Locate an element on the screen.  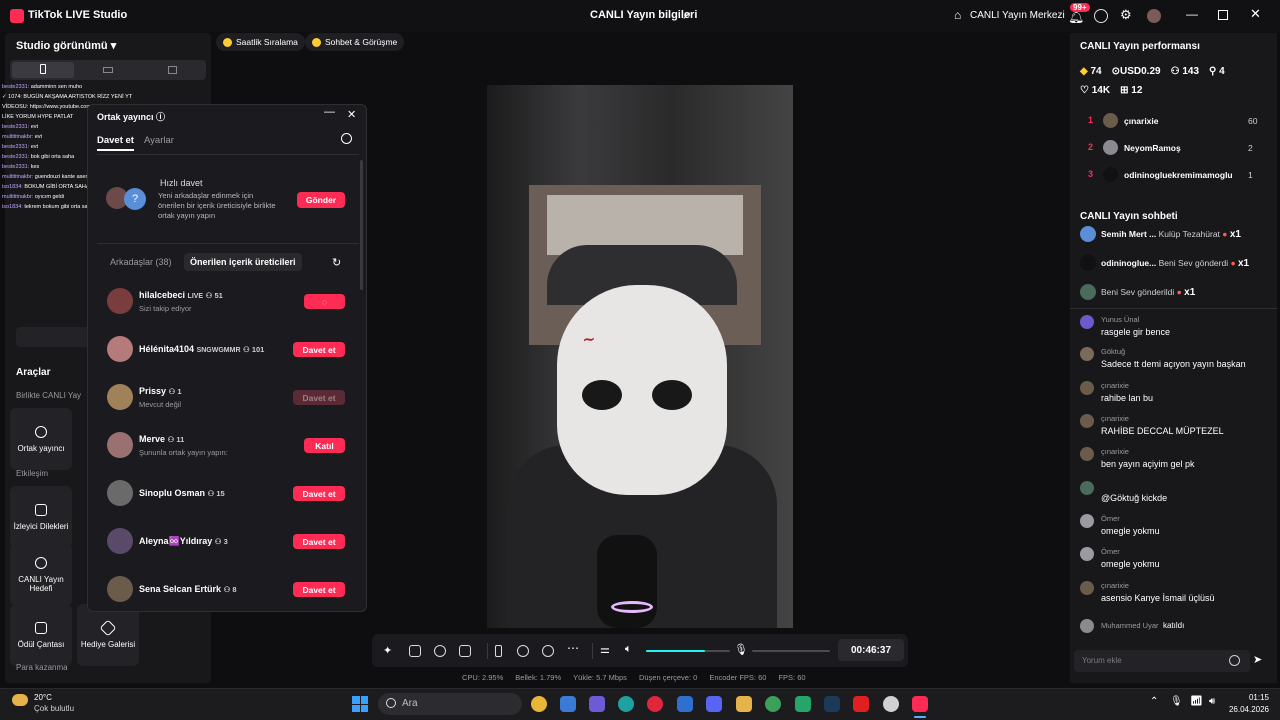
github-icon is located at coordinates (891, 704).